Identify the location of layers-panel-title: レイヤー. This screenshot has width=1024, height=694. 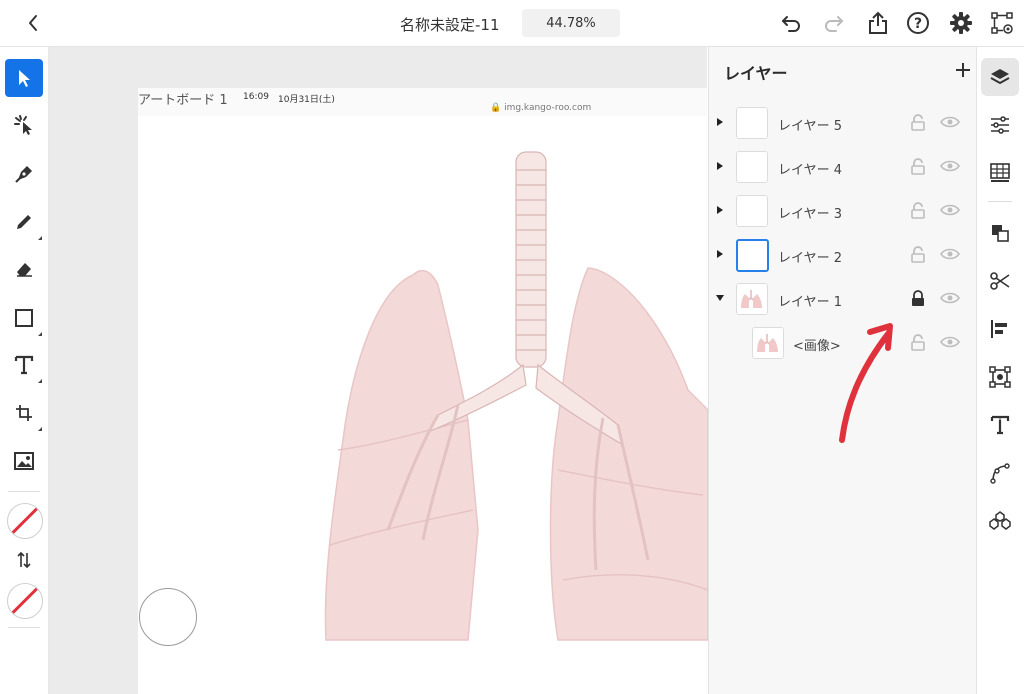
(756, 73).